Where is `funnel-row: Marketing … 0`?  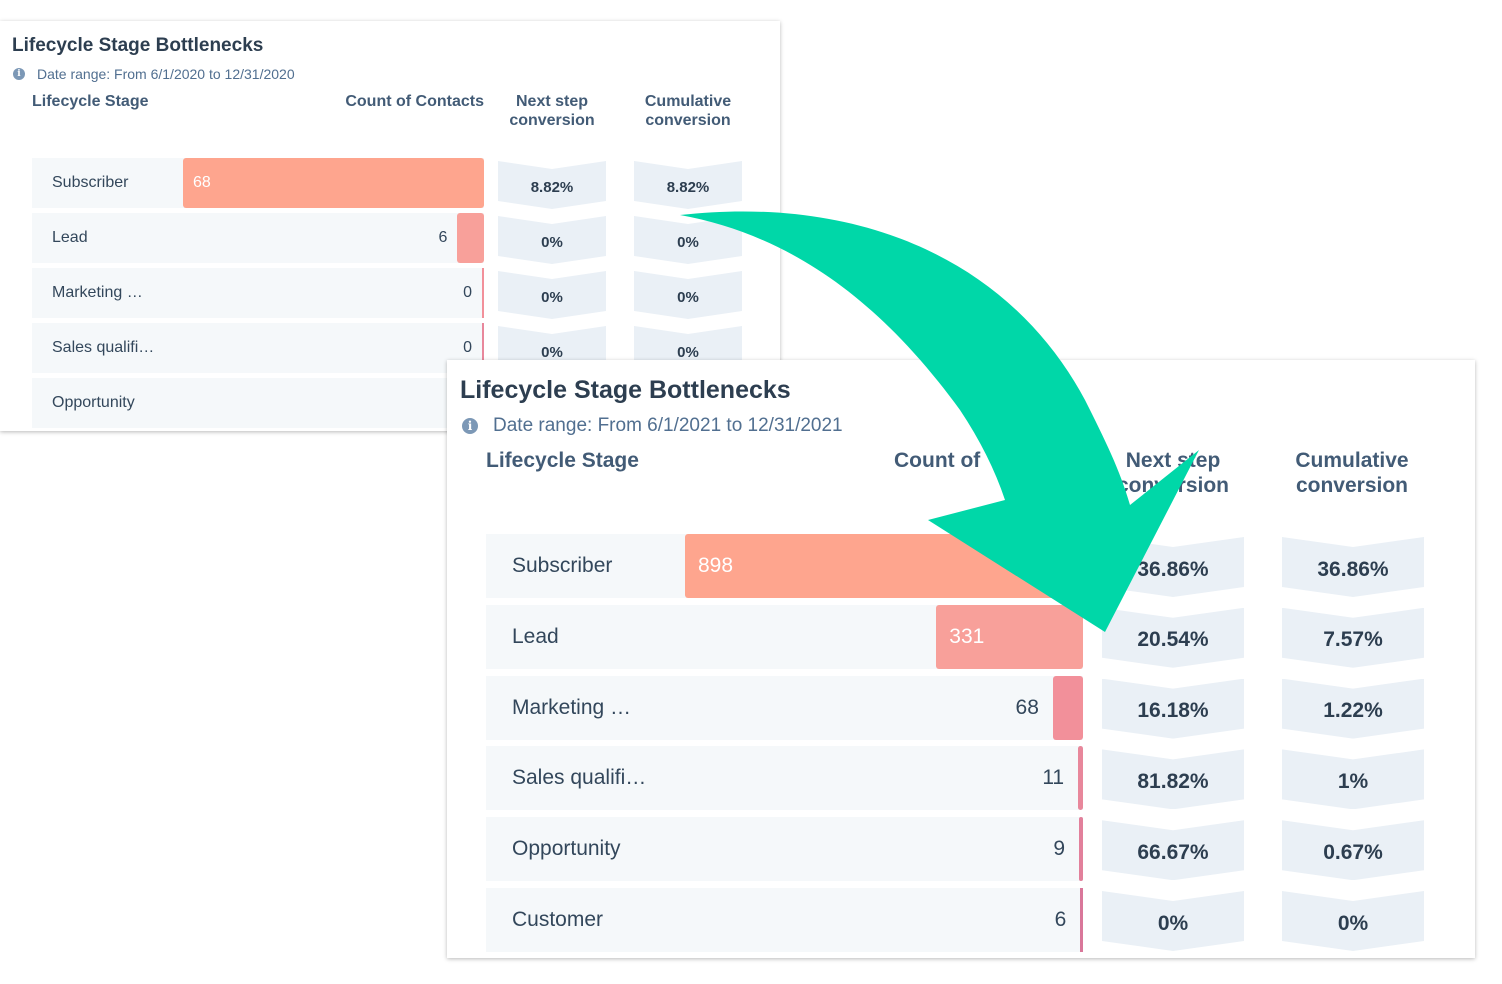 funnel-row: Marketing … 0 is located at coordinates (258, 293).